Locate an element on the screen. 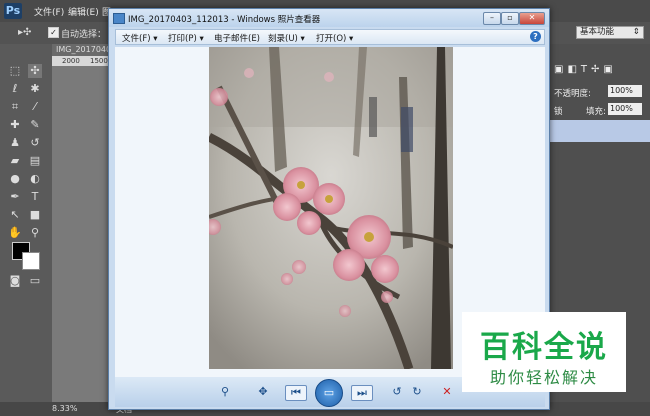 This screenshot has height=416, width=650. menu-file: 文件(F) ▾ is located at coordinates (140, 38).